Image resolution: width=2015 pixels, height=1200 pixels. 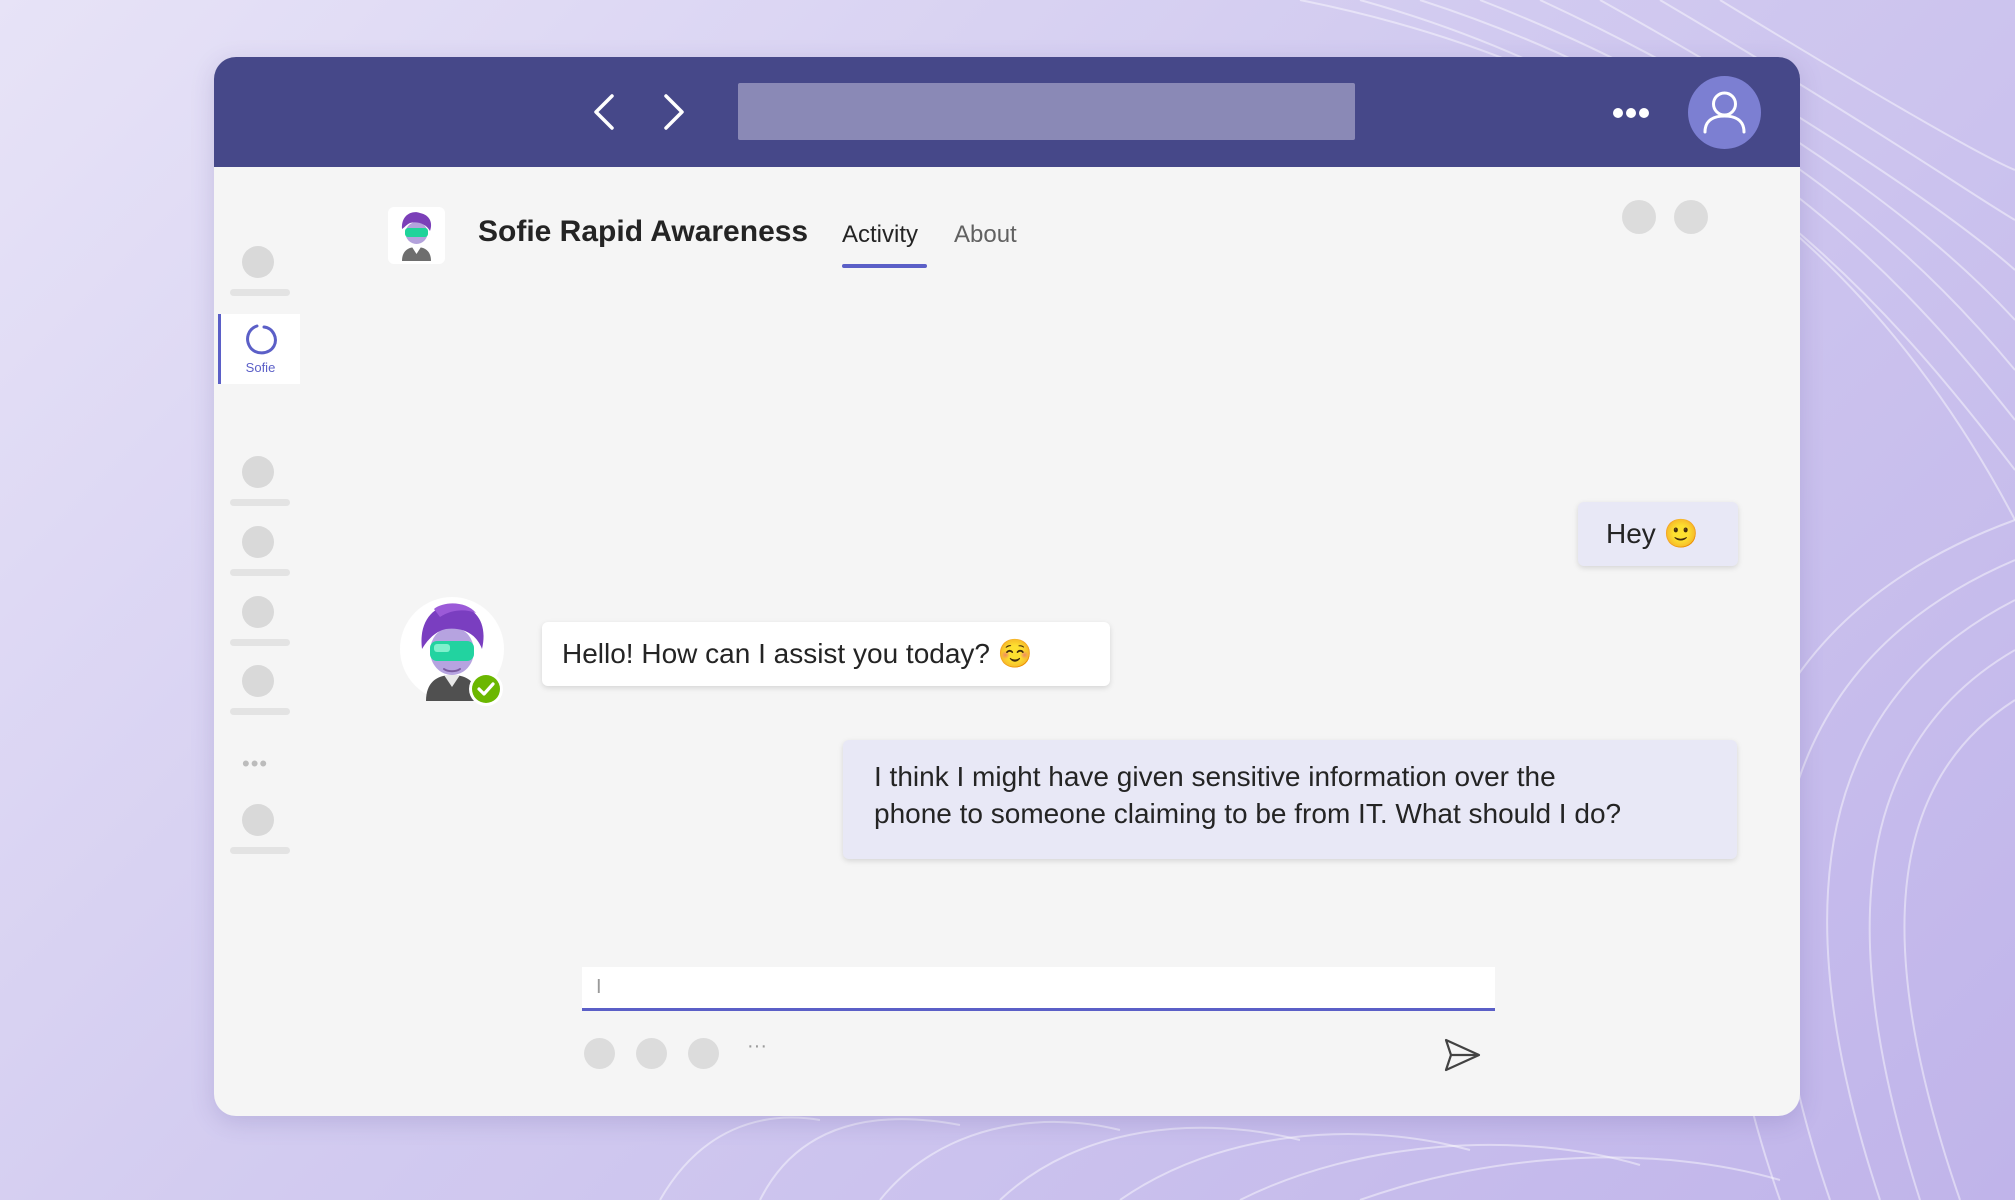 I want to click on emoji-button, so click(x=703, y=1053).